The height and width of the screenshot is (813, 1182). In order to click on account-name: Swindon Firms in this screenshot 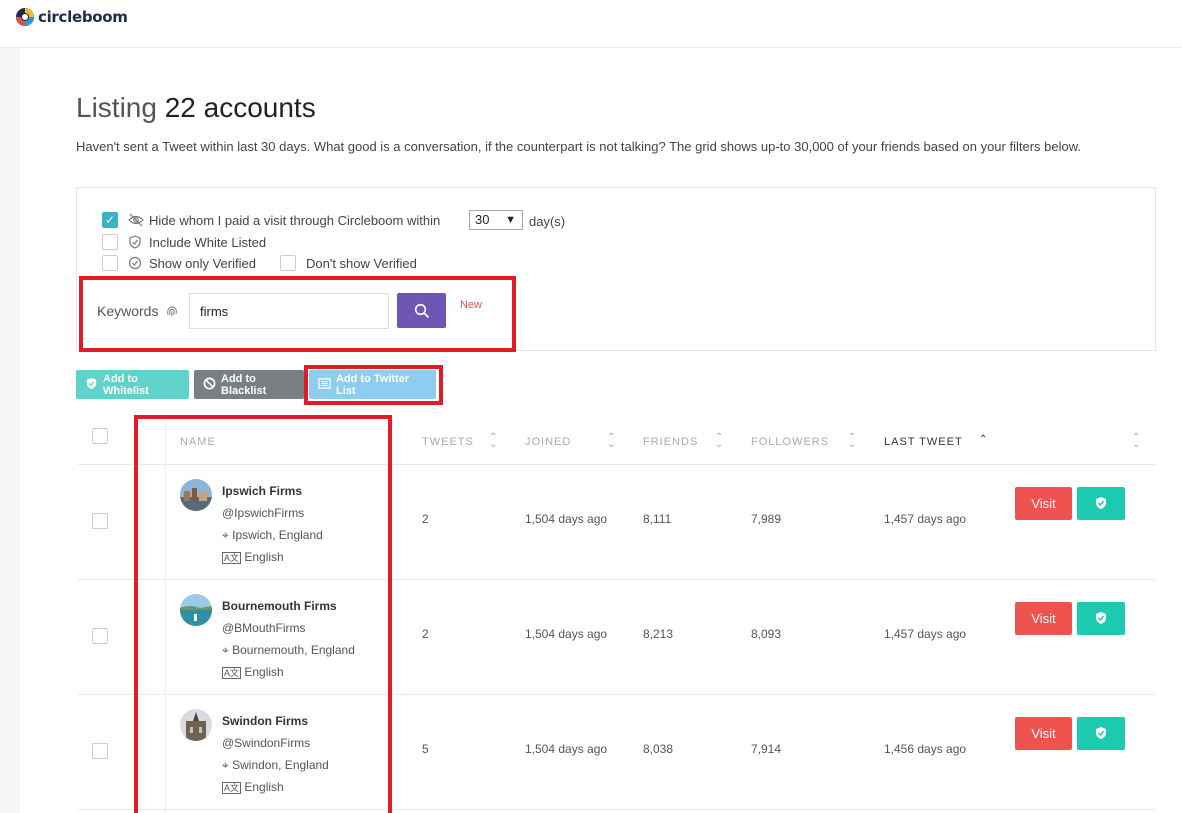, I will do `click(265, 721)`.